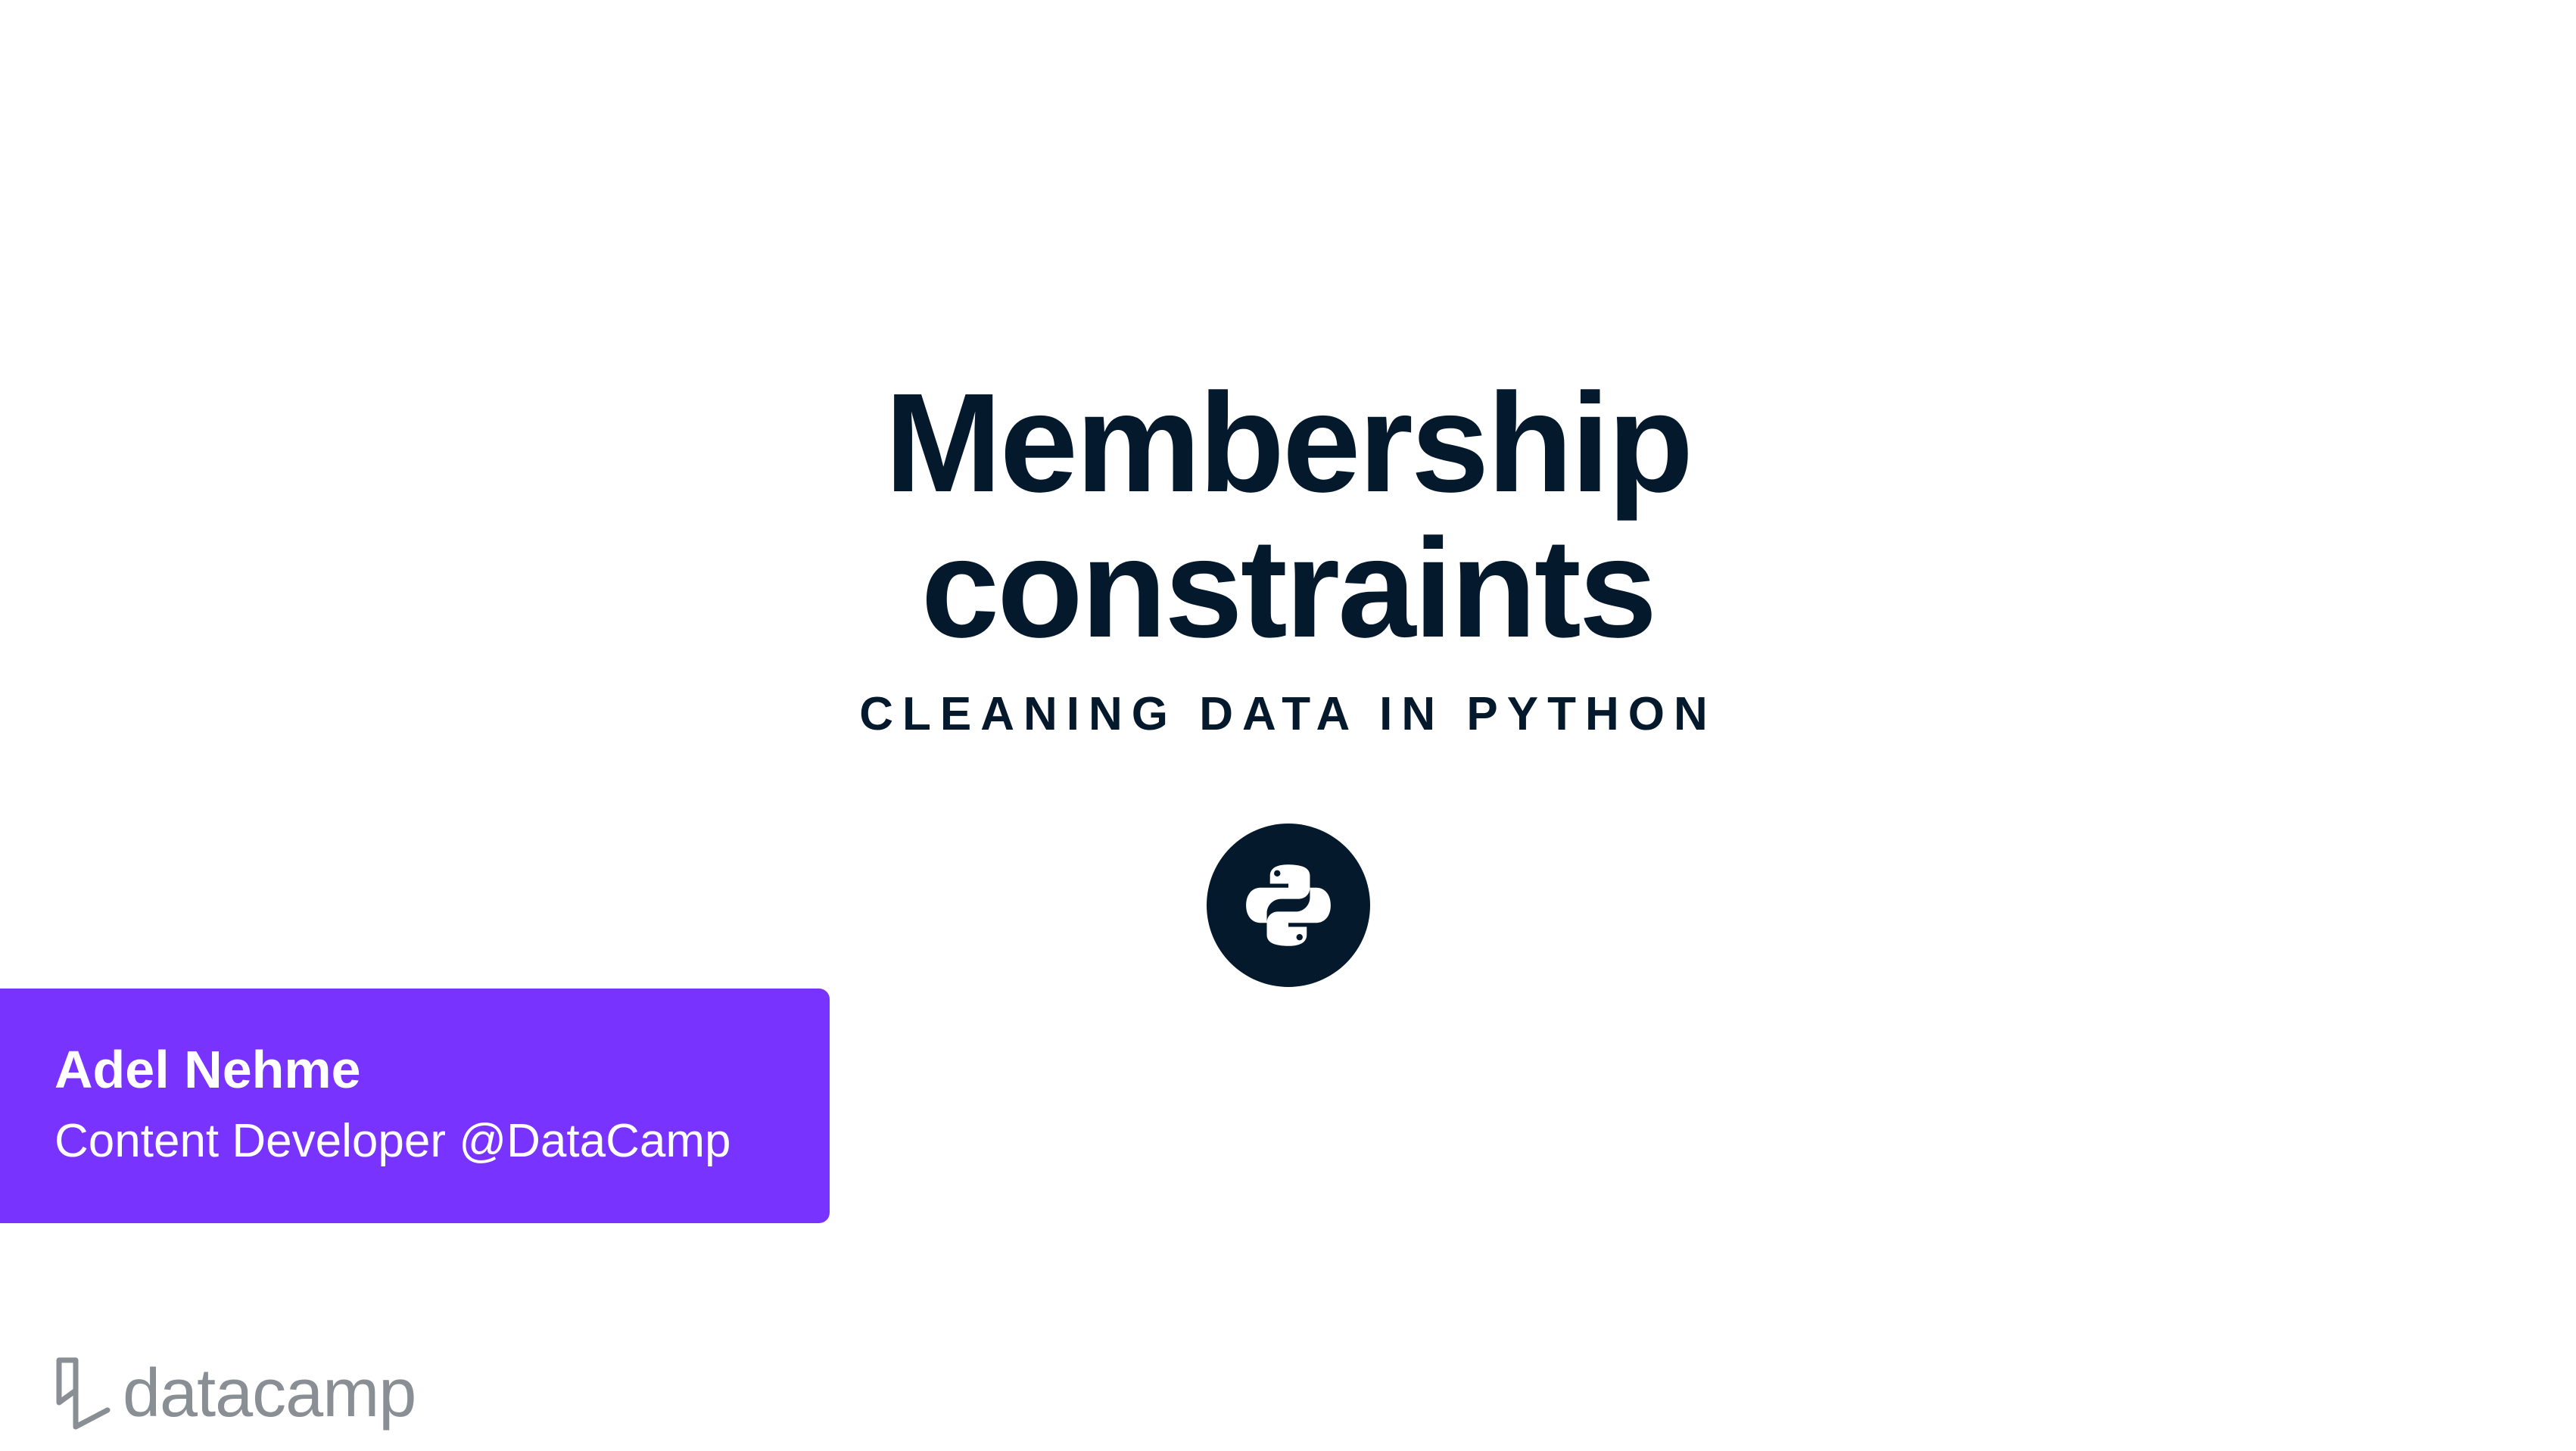  What do you see at coordinates (269, 1394) in the screenshot?
I see `datacamp-wordmark: datacamp` at bounding box center [269, 1394].